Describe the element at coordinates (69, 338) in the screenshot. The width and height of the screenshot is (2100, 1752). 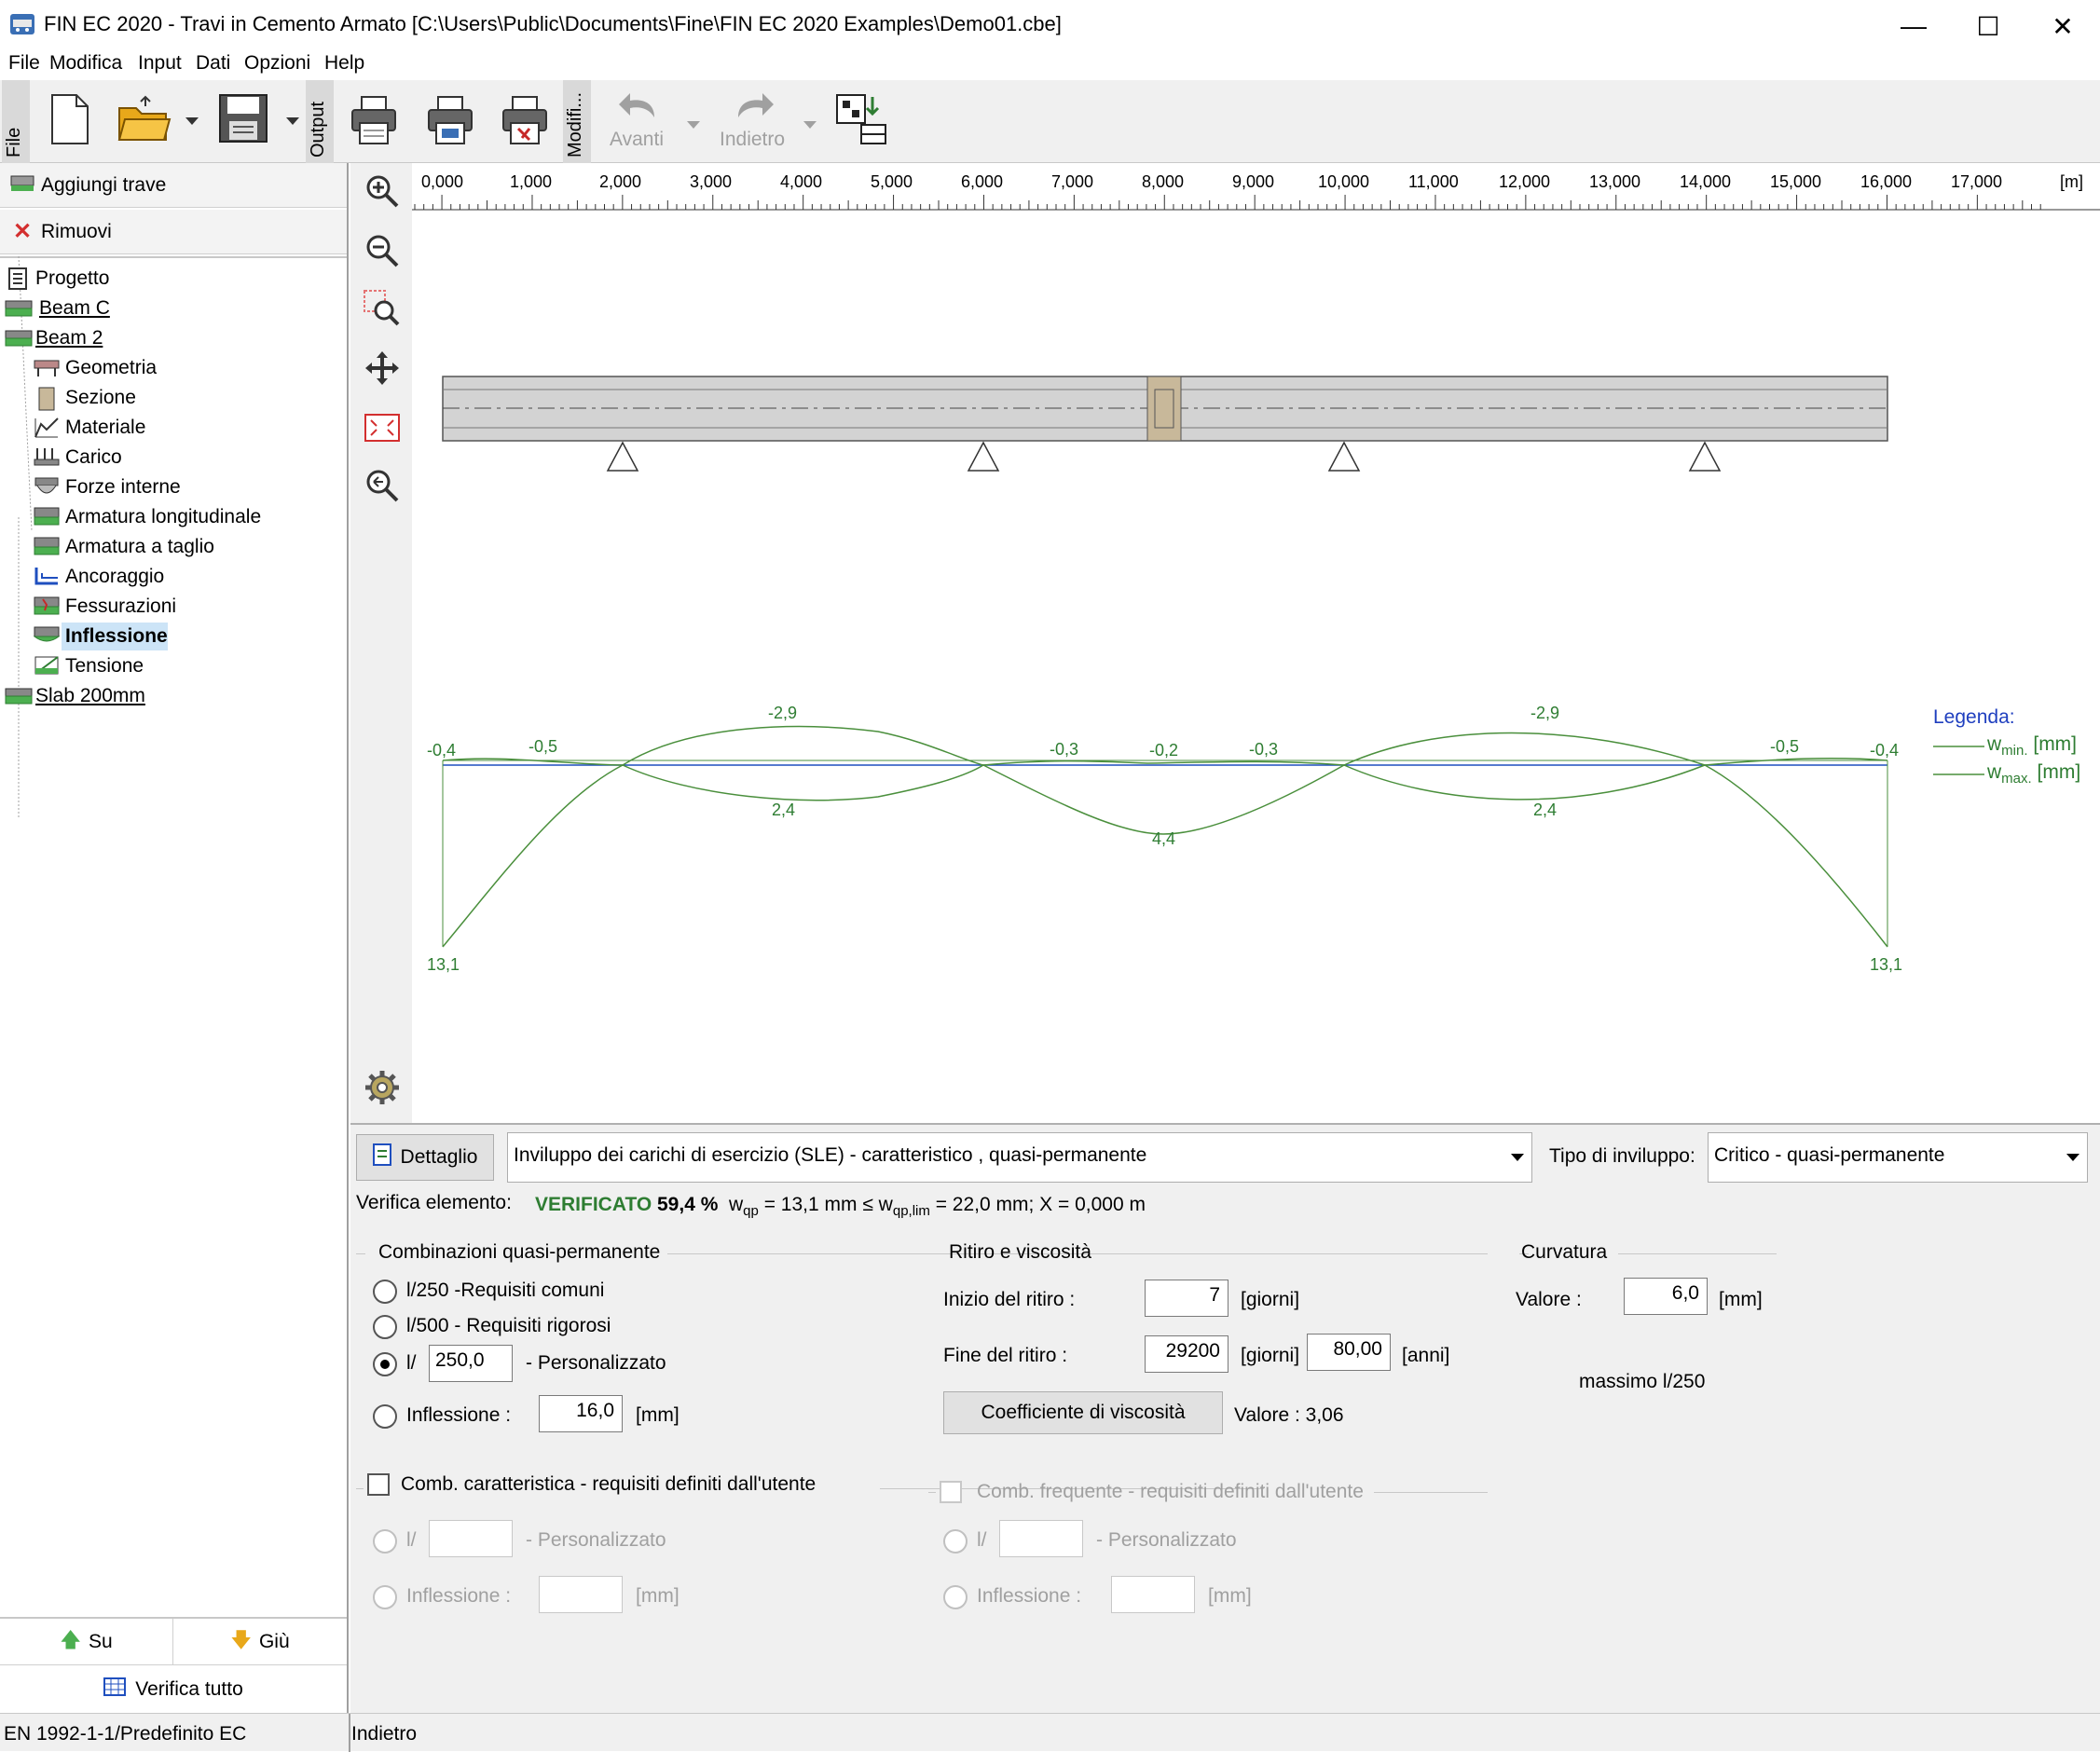
I see `tree-item-beam-2: Beam 2` at that location.